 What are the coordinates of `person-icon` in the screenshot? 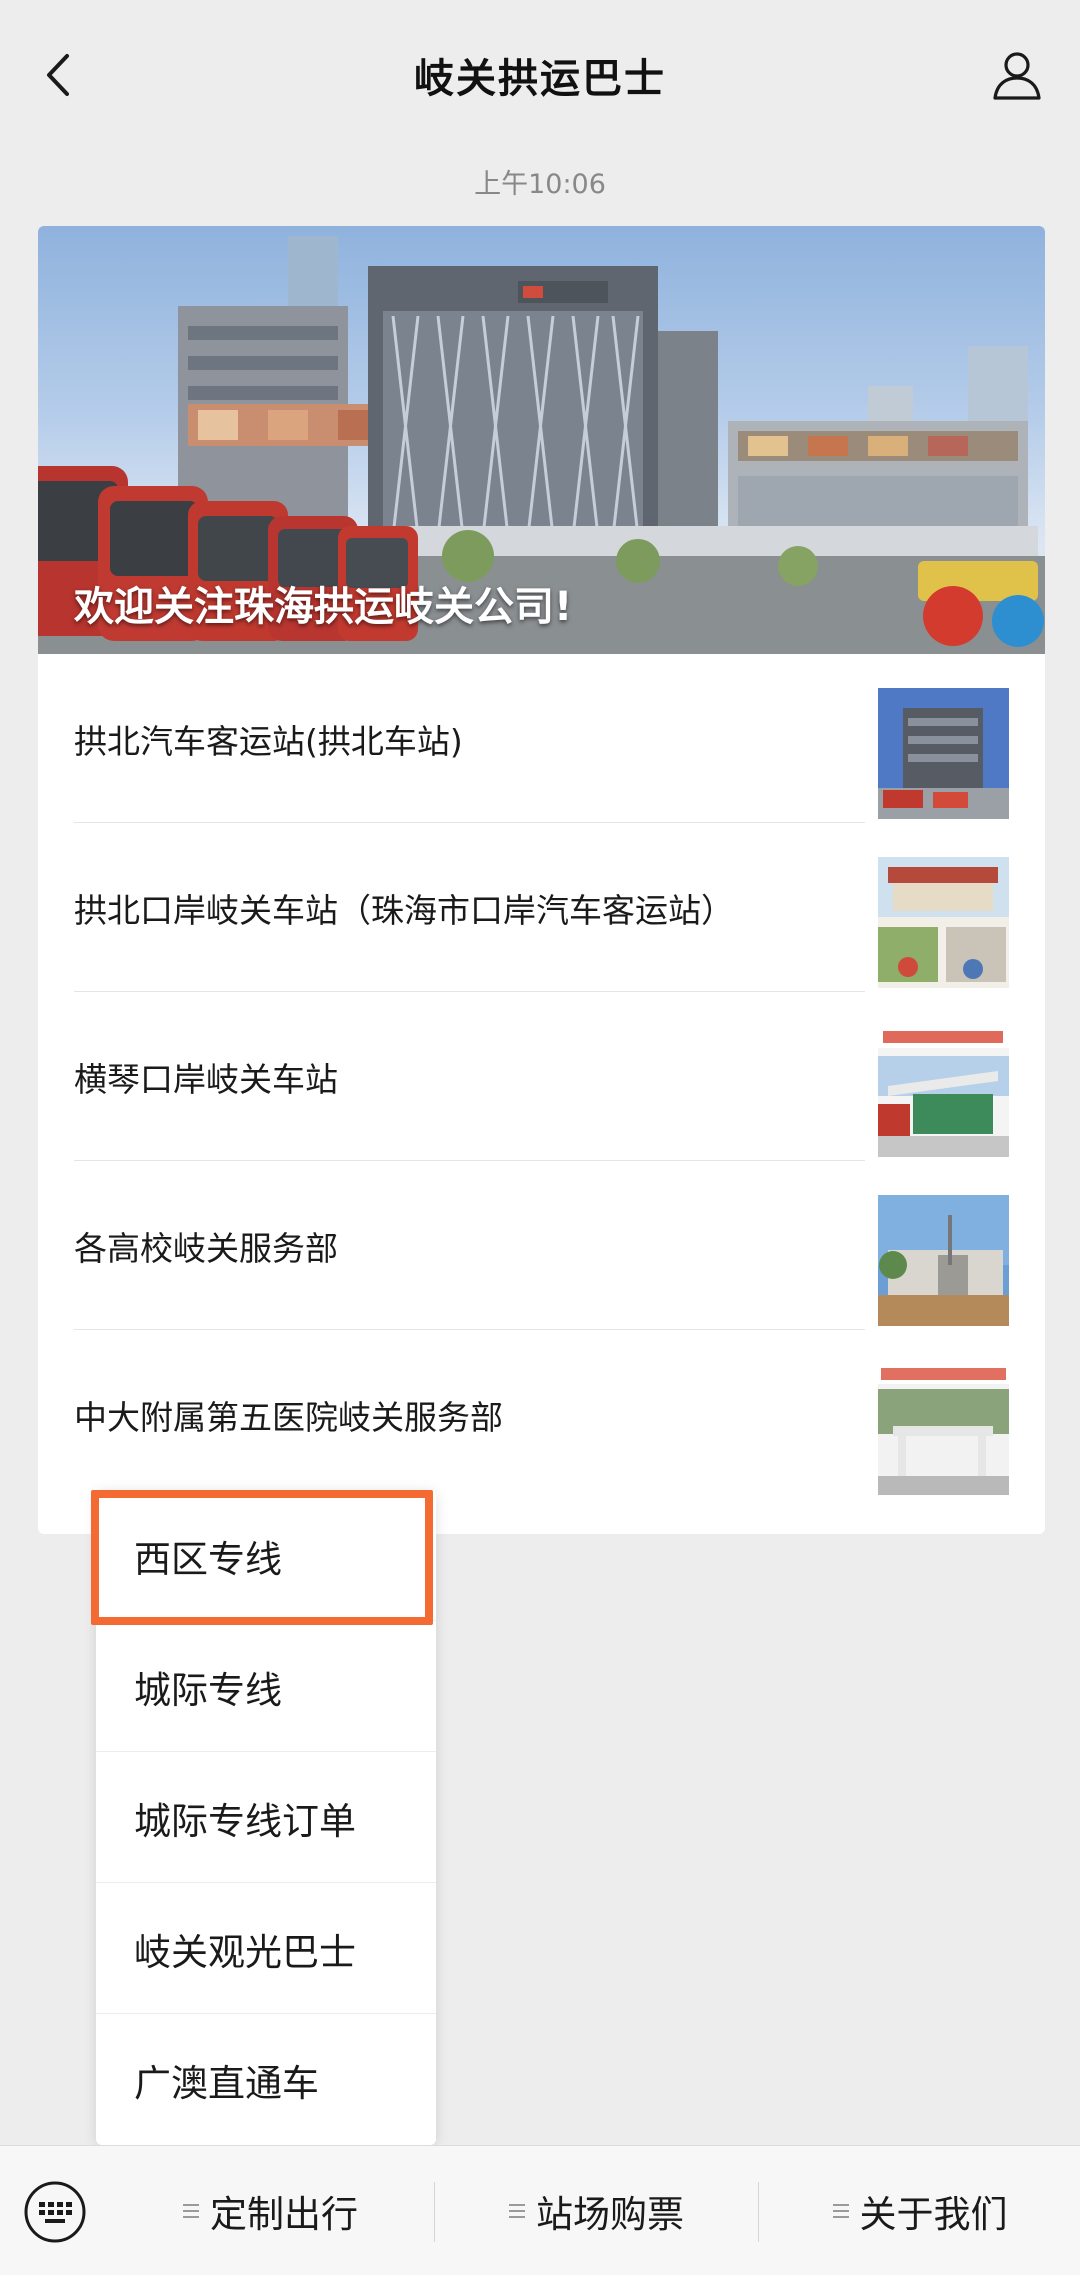 It's located at (1017, 76).